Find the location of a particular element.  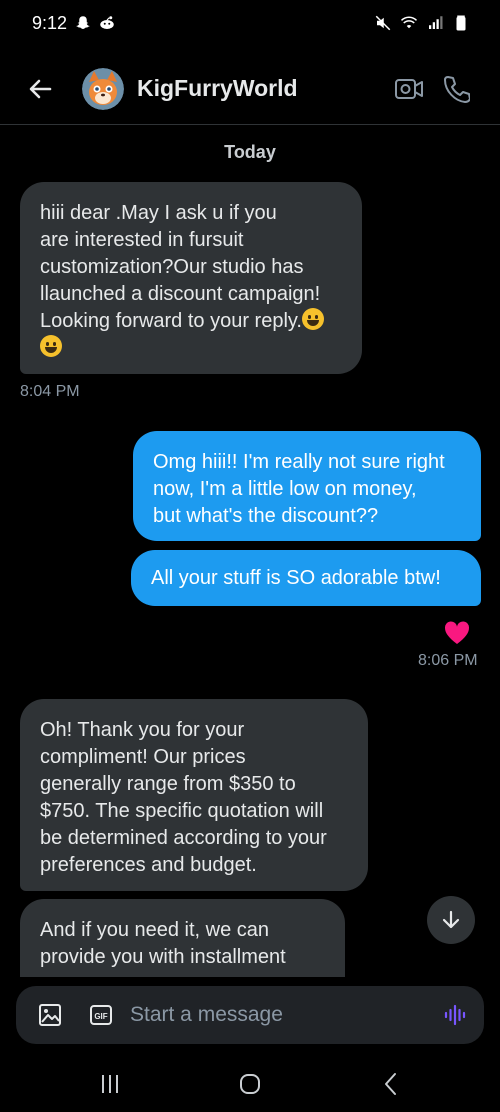

message-timestamp: 8:06 PM is located at coordinates (448, 660).